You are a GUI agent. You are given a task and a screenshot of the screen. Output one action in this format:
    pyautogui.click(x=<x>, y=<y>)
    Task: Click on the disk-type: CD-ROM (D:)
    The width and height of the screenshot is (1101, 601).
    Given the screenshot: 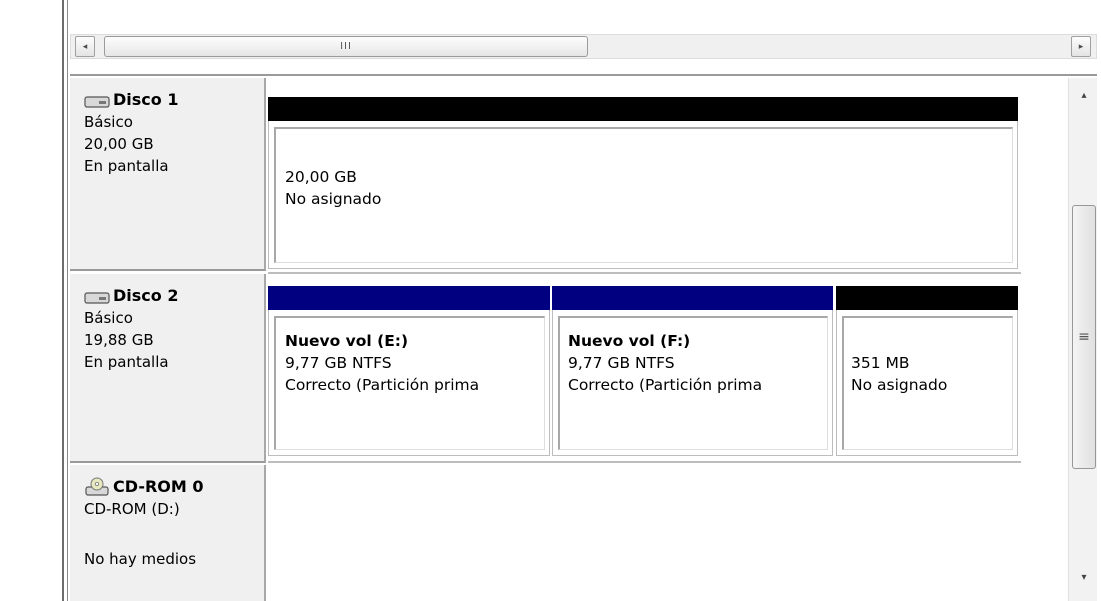 What is the action you would take?
    pyautogui.click(x=132, y=509)
    